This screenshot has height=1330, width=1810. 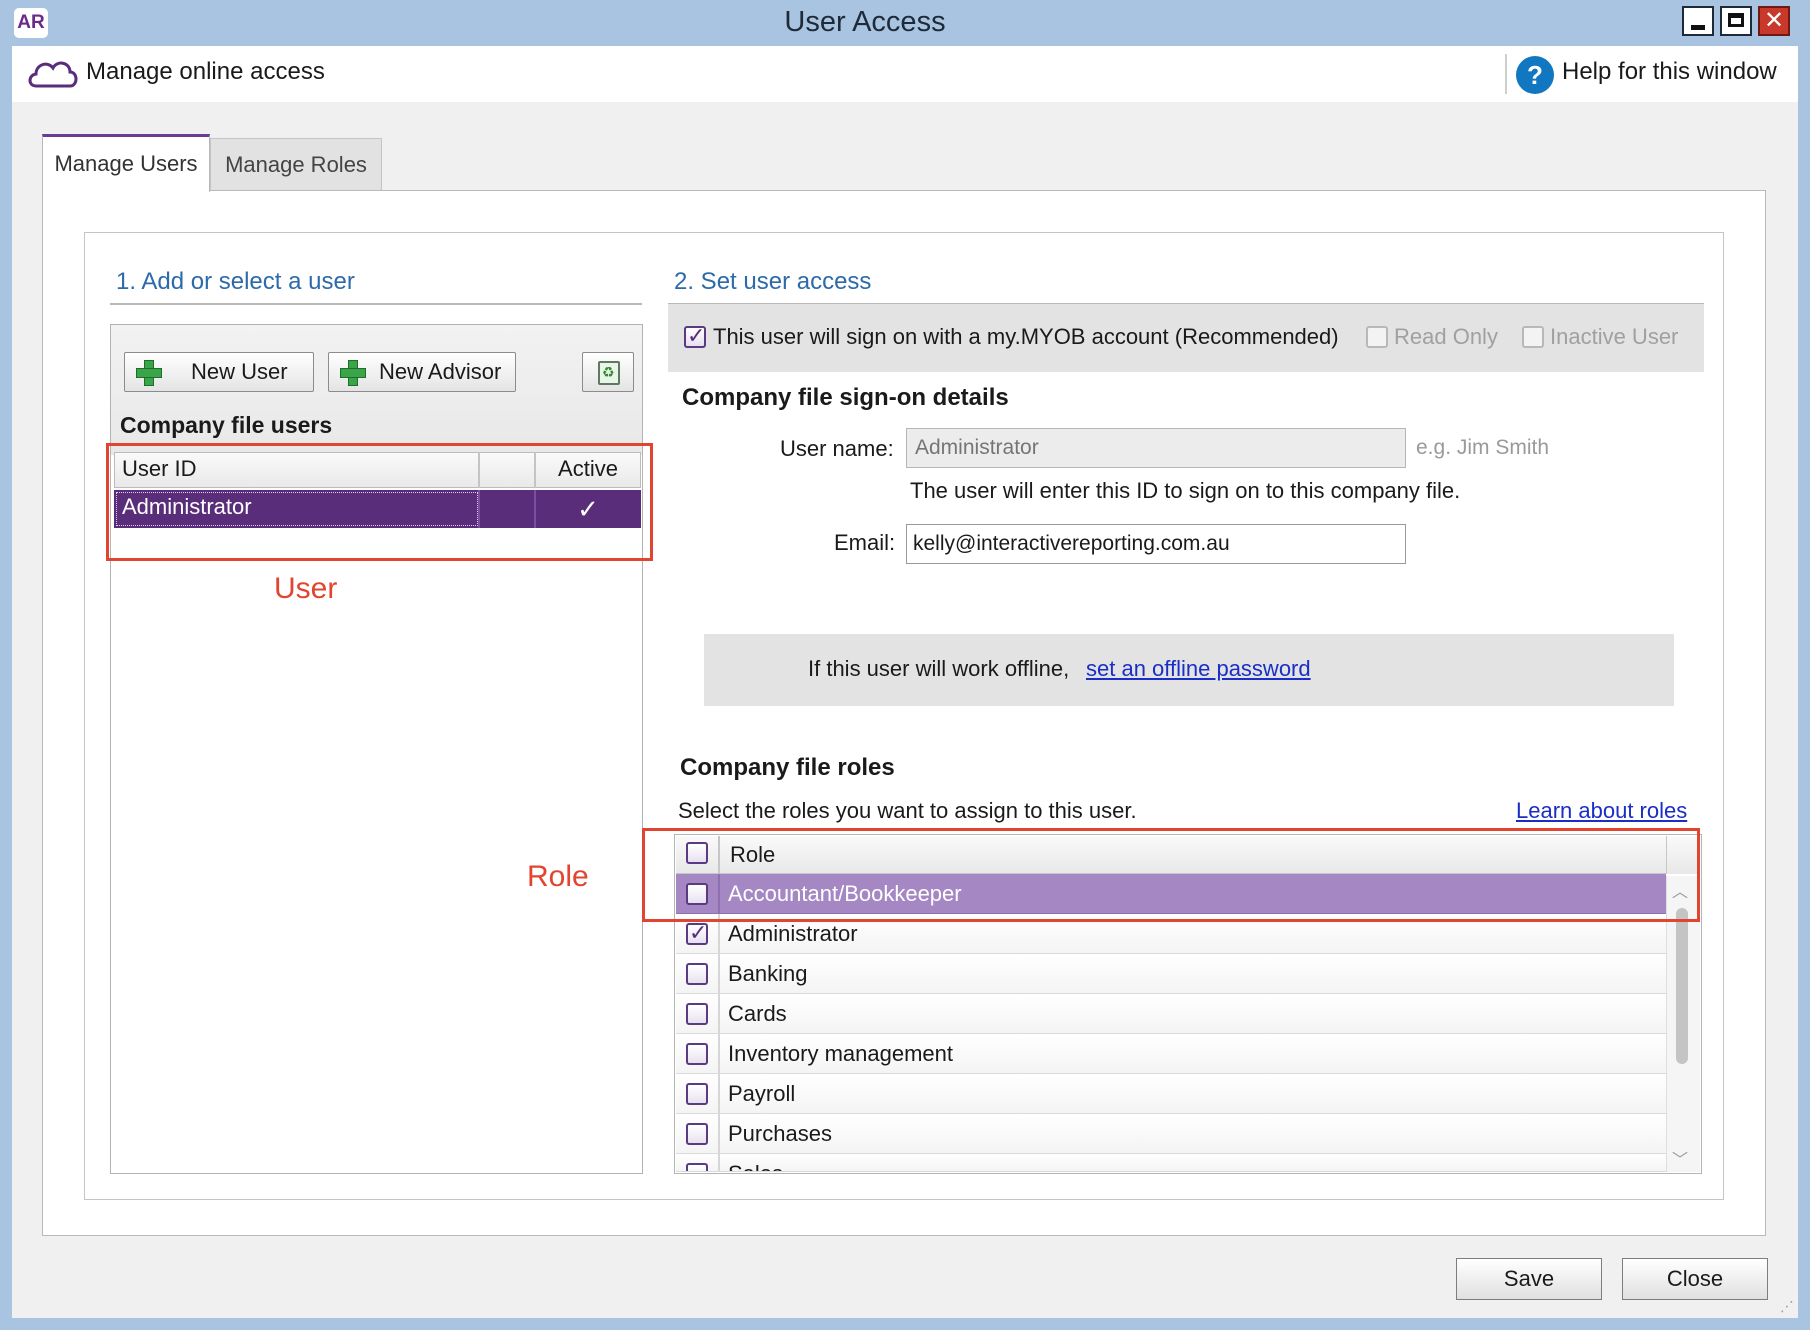 I want to click on new-user-label: New User, so click(x=239, y=371).